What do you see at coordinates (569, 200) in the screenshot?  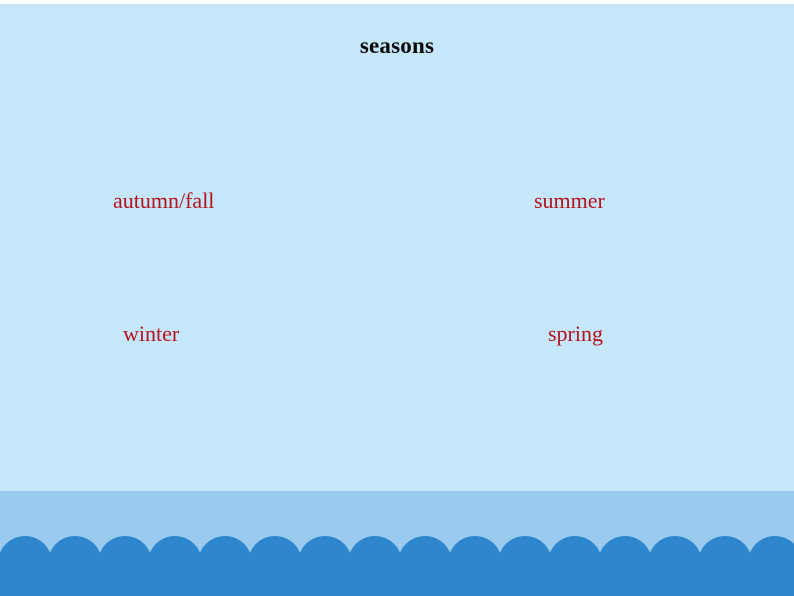 I see `season-label-summer: summer` at bounding box center [569, 200].